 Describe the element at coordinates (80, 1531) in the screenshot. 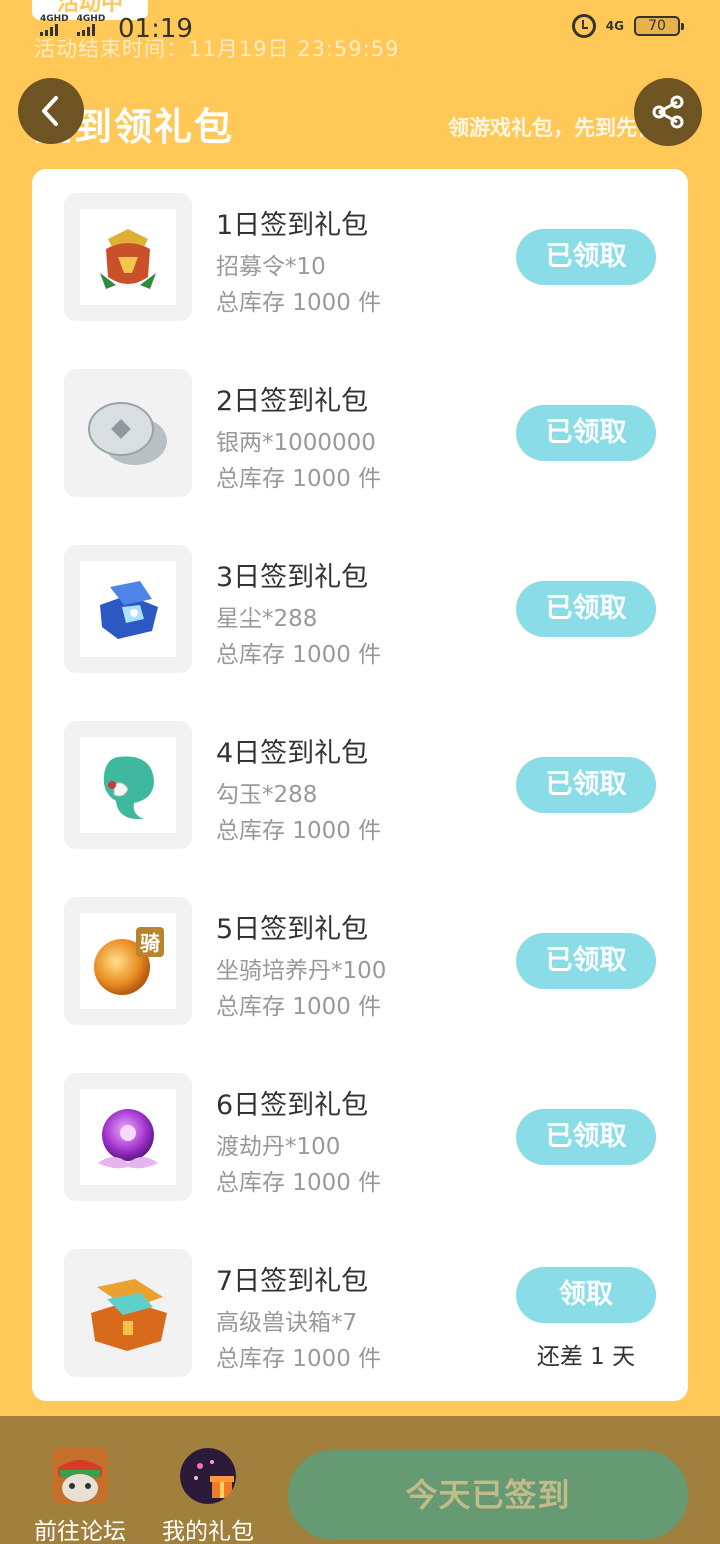

I see `forum-label: 前往论坛` at that location.